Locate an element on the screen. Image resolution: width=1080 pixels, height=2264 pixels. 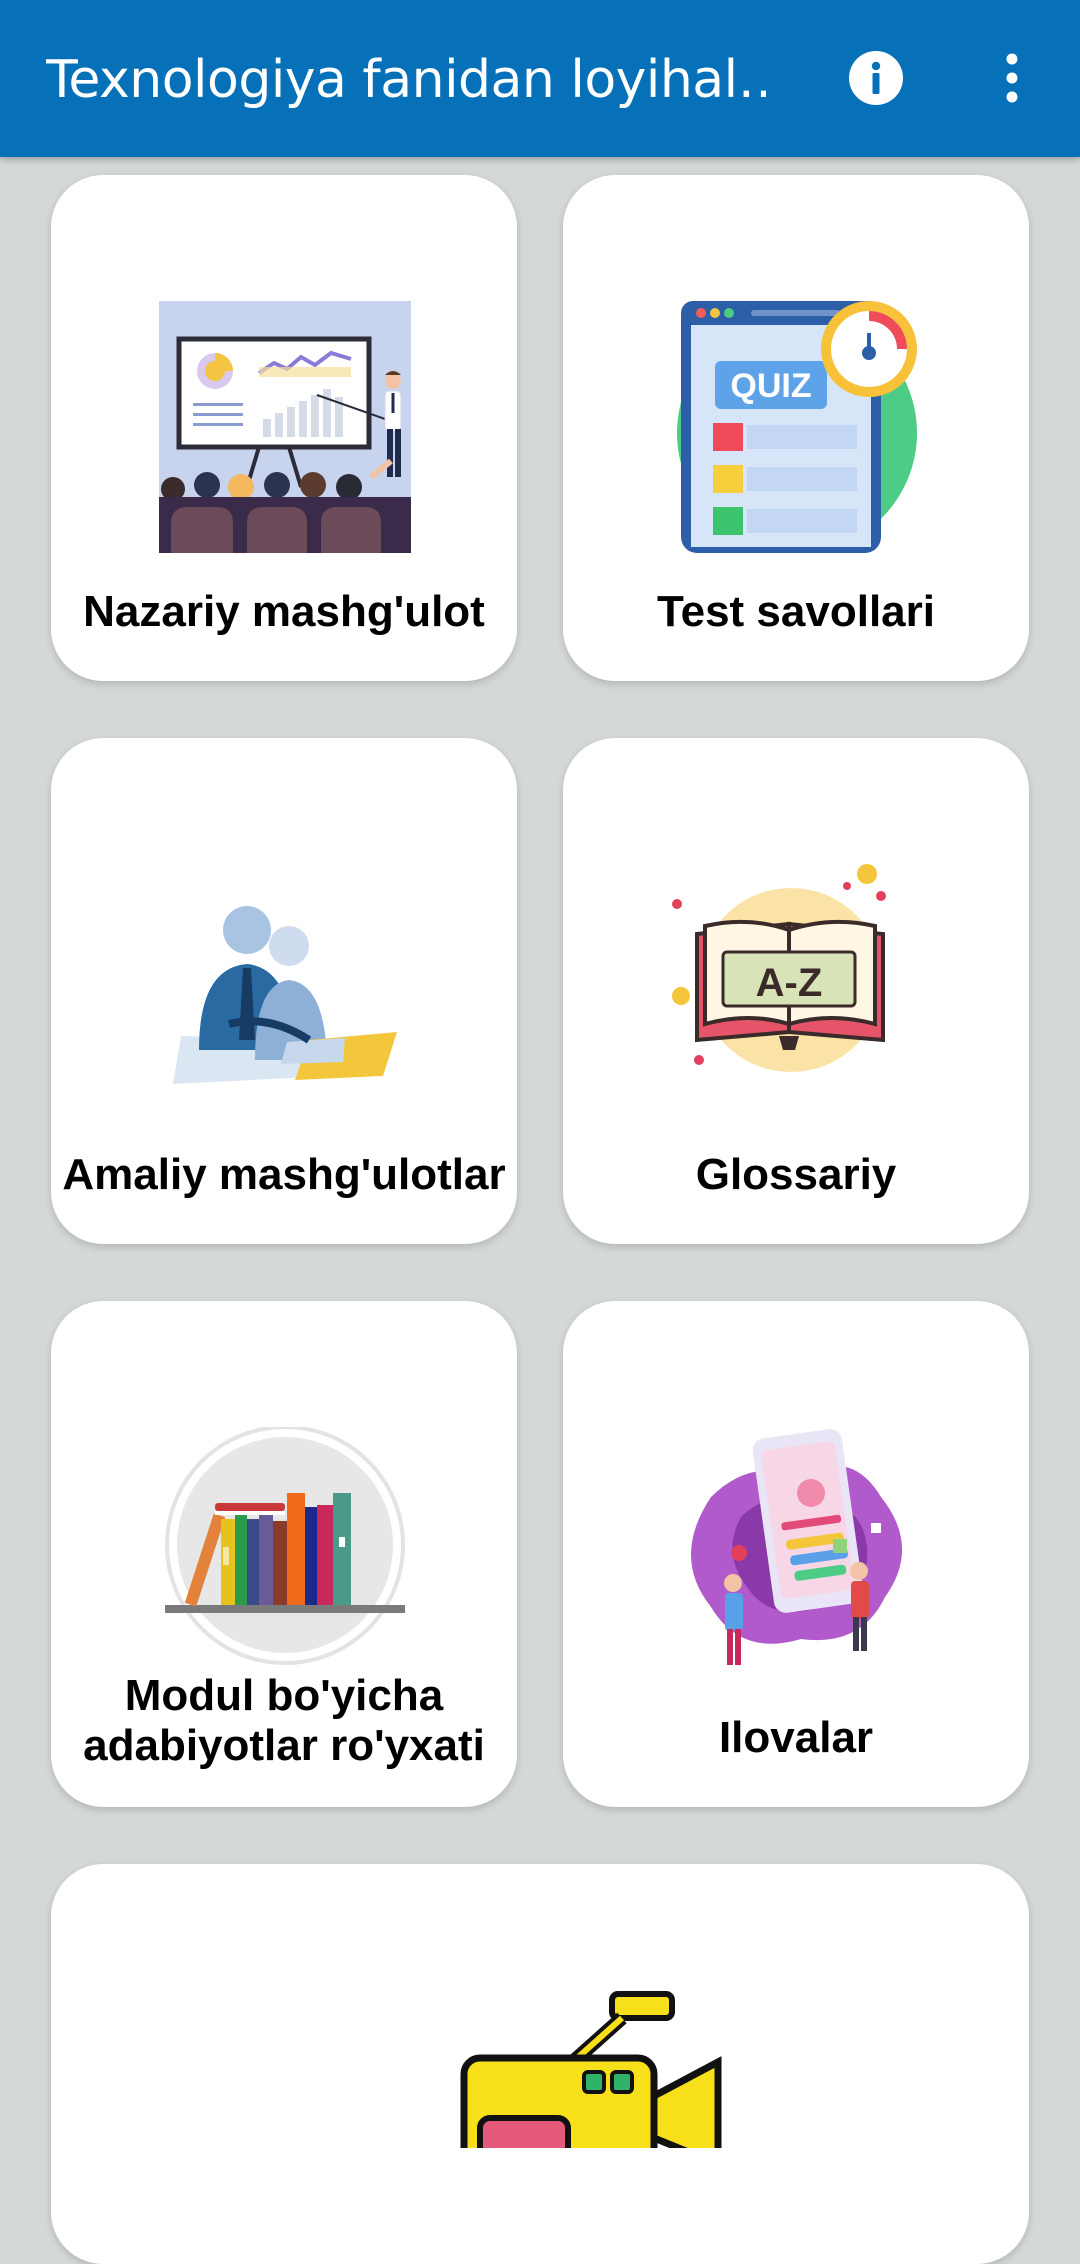
presentation-illustration is located at coordinates (285, 427).